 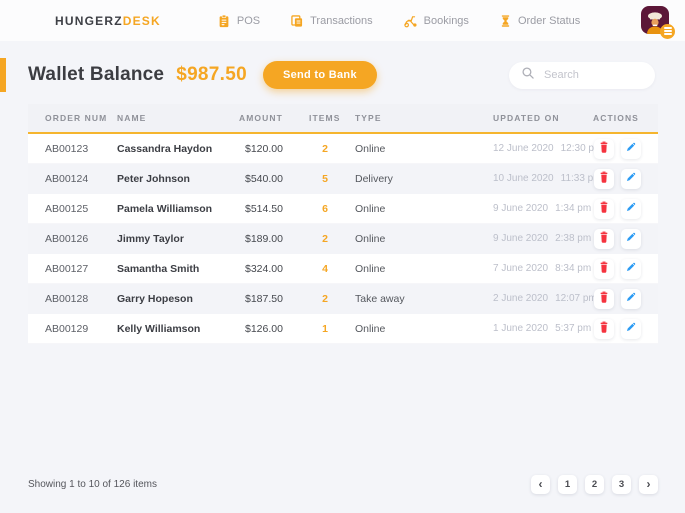 What do you see at coordinates (132, 118) in the screenshot?
I see `column-header-name: NAME` at bounding box center [132, 118].